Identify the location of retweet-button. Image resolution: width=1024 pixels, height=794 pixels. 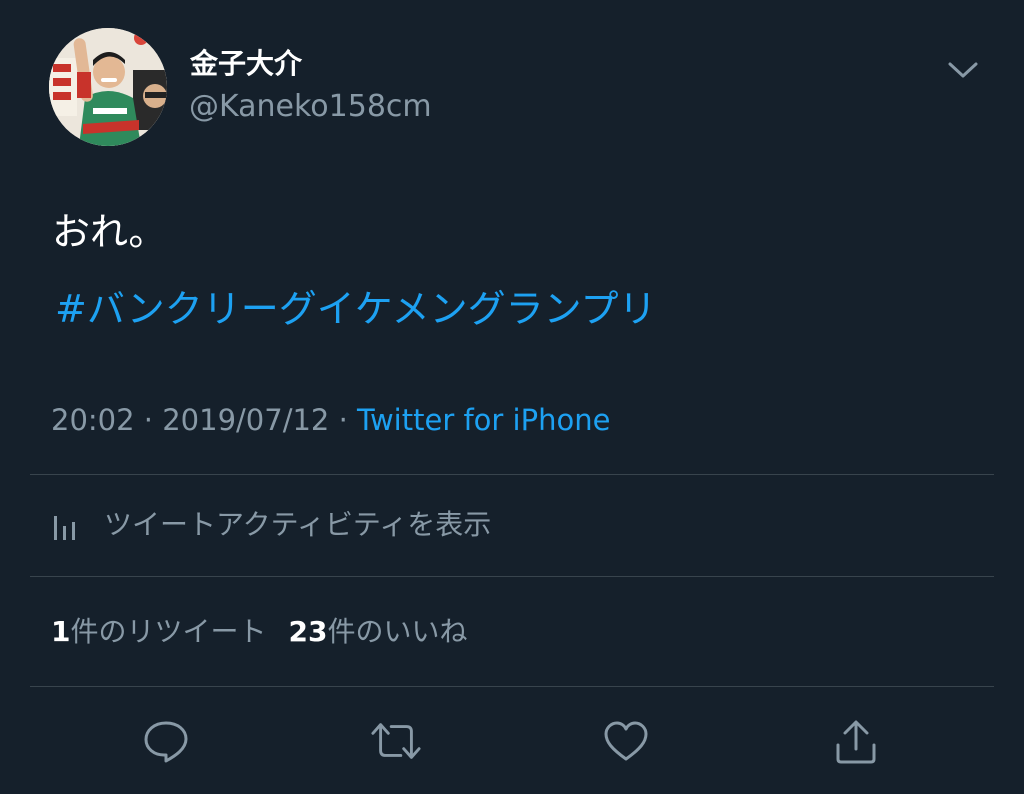
(396, 741).